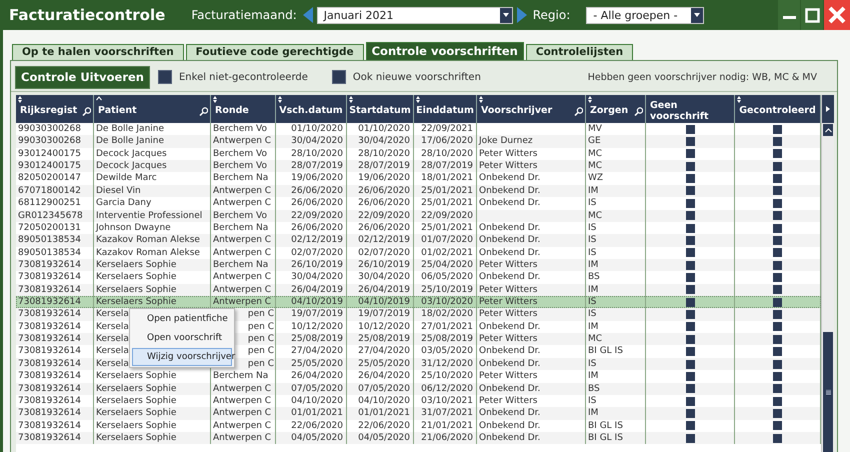 The width and height of the screenshot is (850, 452). Describe the element at coordinates (87, 15) in the screenshot. I see `window-title: Facturatiecontrole` at that location.